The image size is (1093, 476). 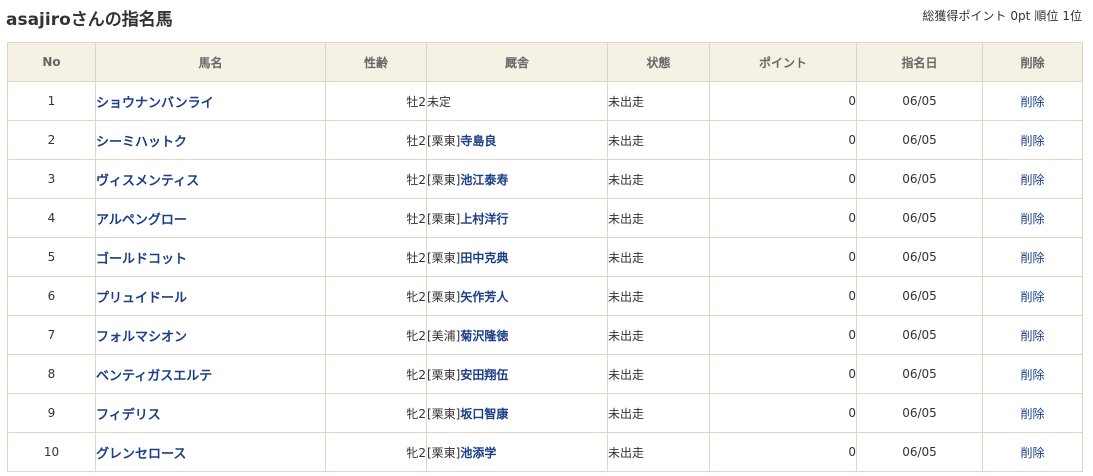 I want to click on page-header: asajiroさんの指名馬 総獲得ポイント 0pt 順位 1位, so click(x=546, y=18).